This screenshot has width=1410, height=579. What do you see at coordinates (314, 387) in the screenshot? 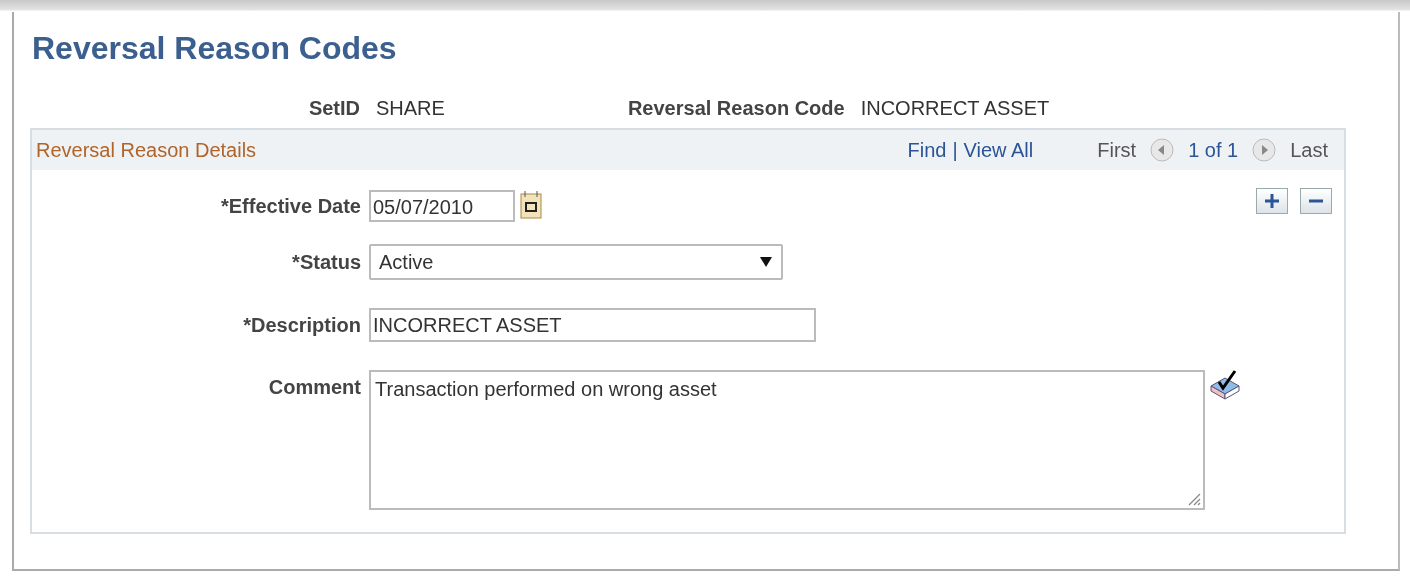
I see `field-label: Comment` at bounding box center [314, 387].